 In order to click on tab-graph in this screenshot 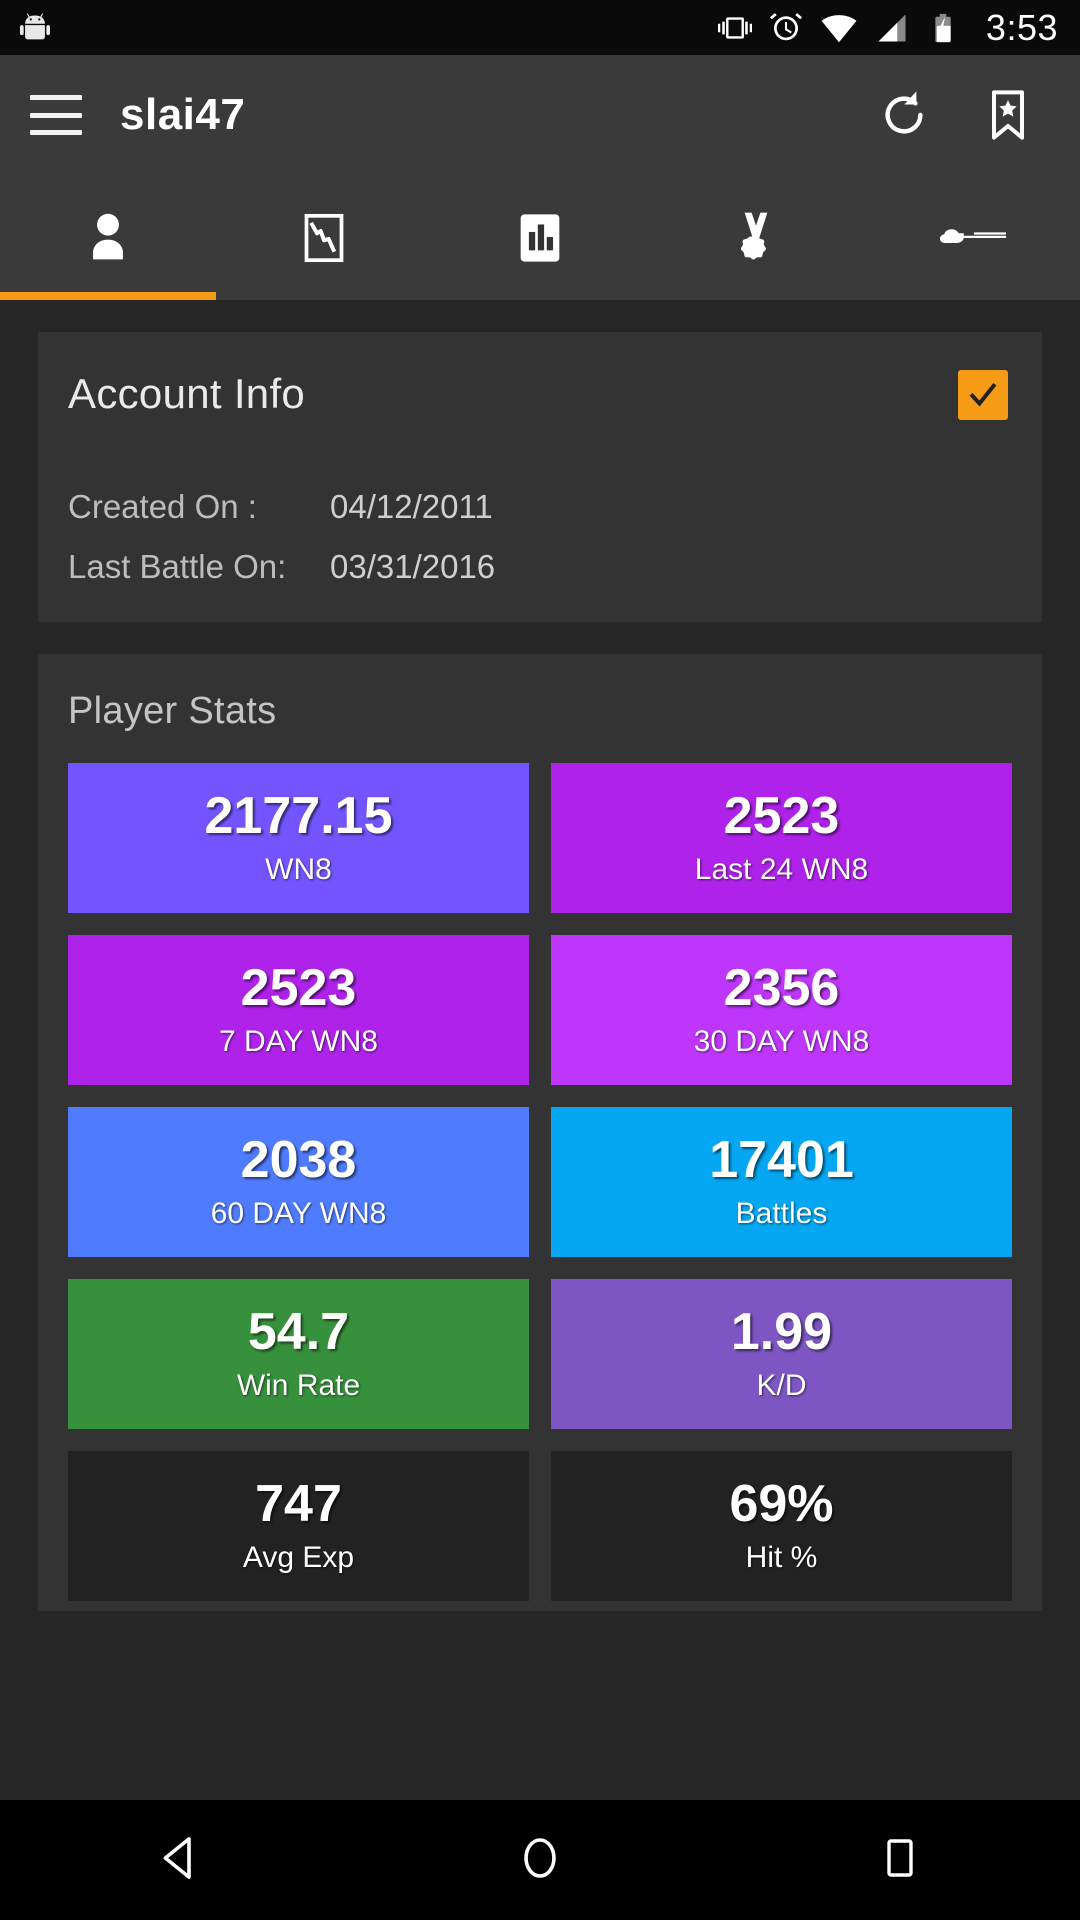, I will do `click(324, 237)`.